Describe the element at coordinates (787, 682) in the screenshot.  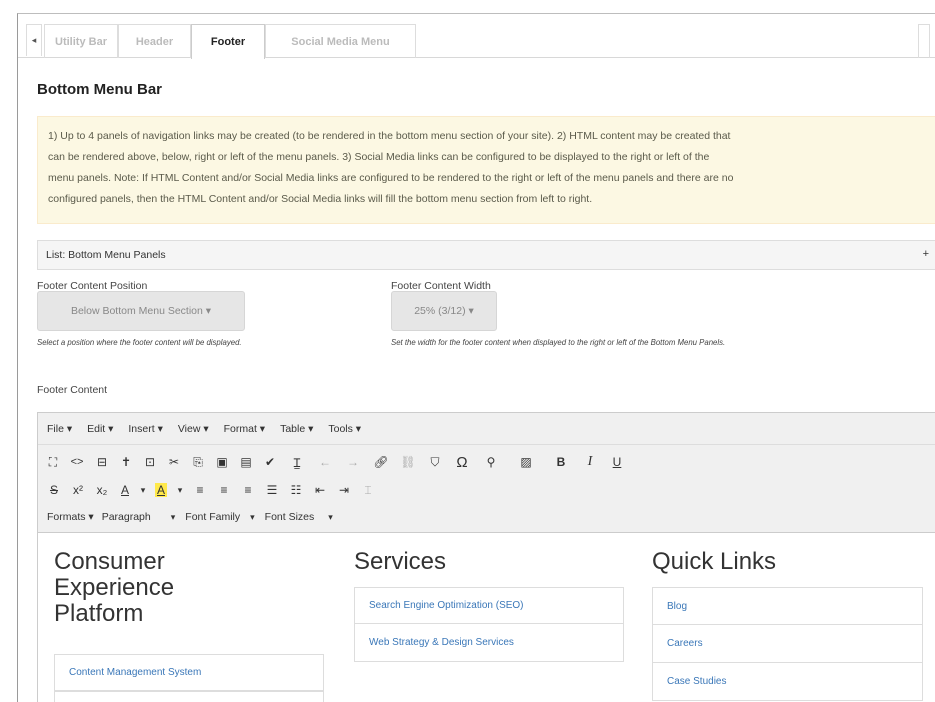
I see `footer-link: Case Studies` at that location.